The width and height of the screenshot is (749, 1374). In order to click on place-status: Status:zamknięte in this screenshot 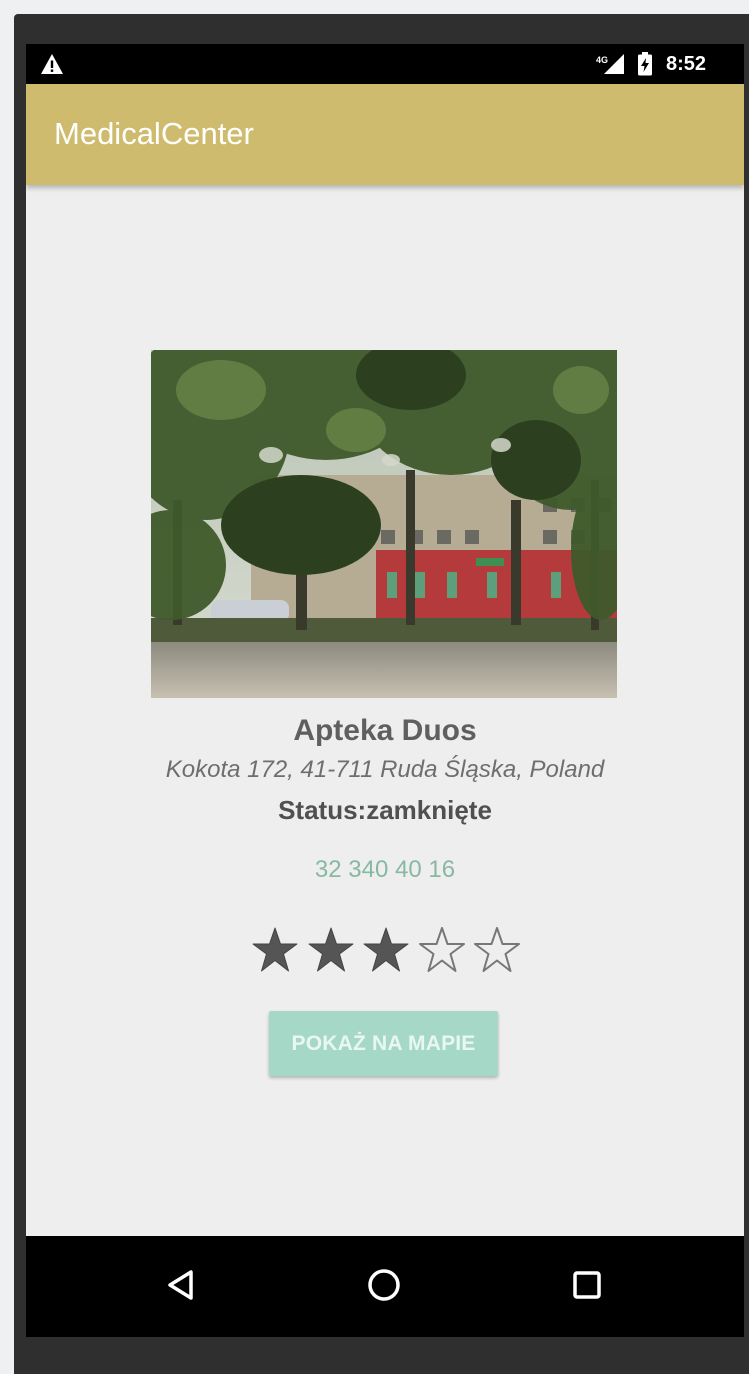, I will do `click(385, 810)`.